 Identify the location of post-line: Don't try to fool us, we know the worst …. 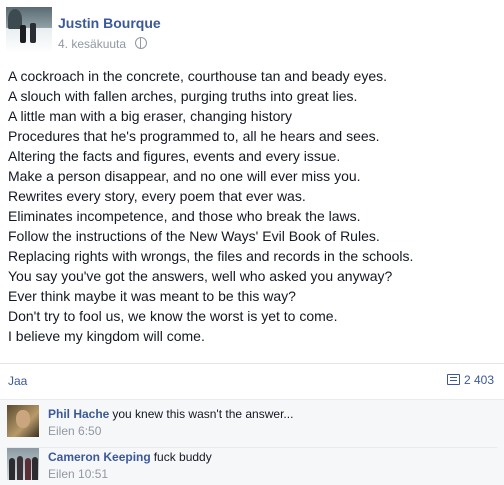
(173, 316).